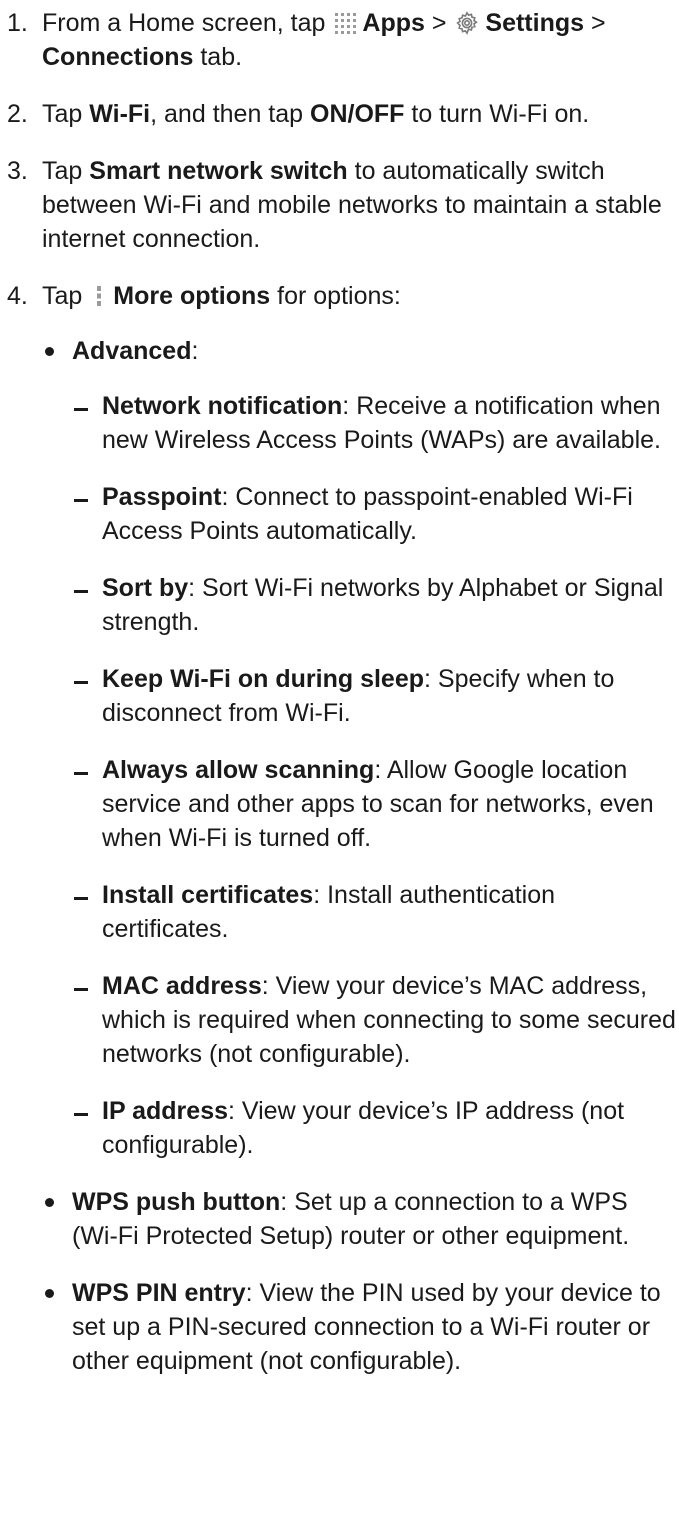 The width and height of the screenshot is (679, 1534). Describe the element at coordinates (118, 57) in the screenshot. I see `connections-label: Connections` at that location.